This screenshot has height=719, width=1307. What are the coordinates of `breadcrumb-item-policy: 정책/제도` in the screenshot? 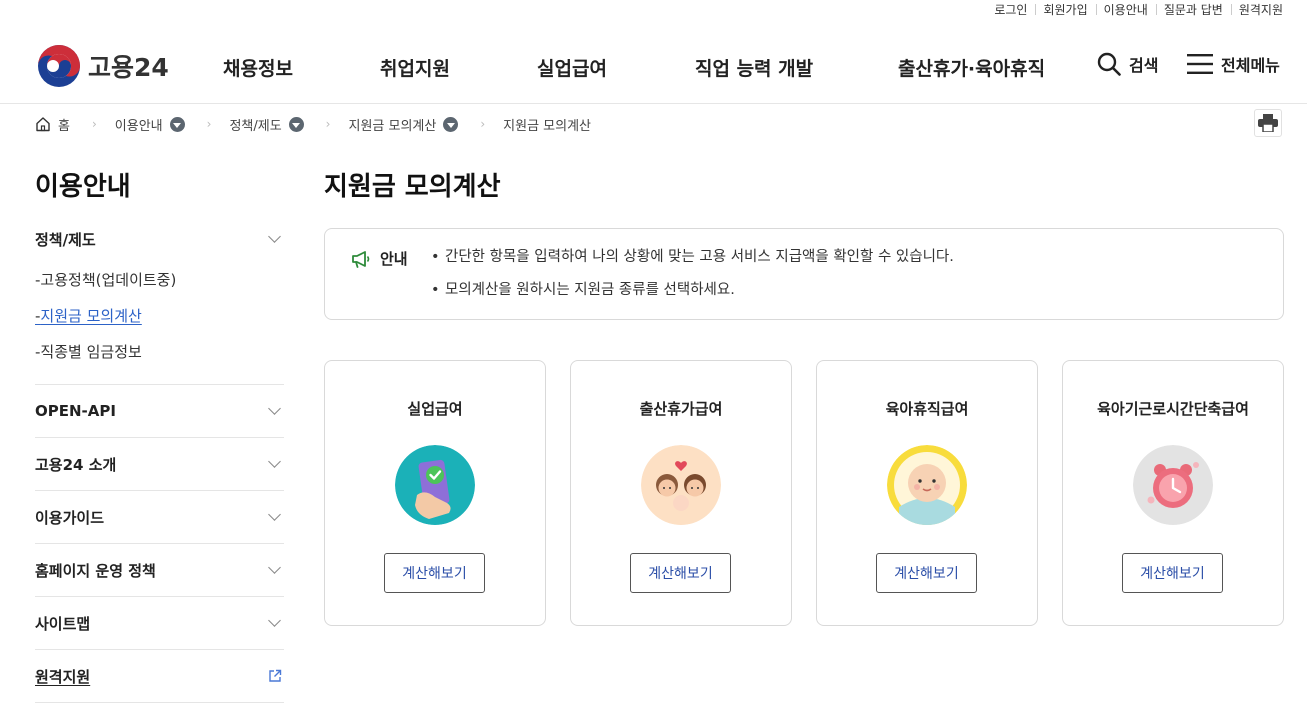 It's located at (266, 124).